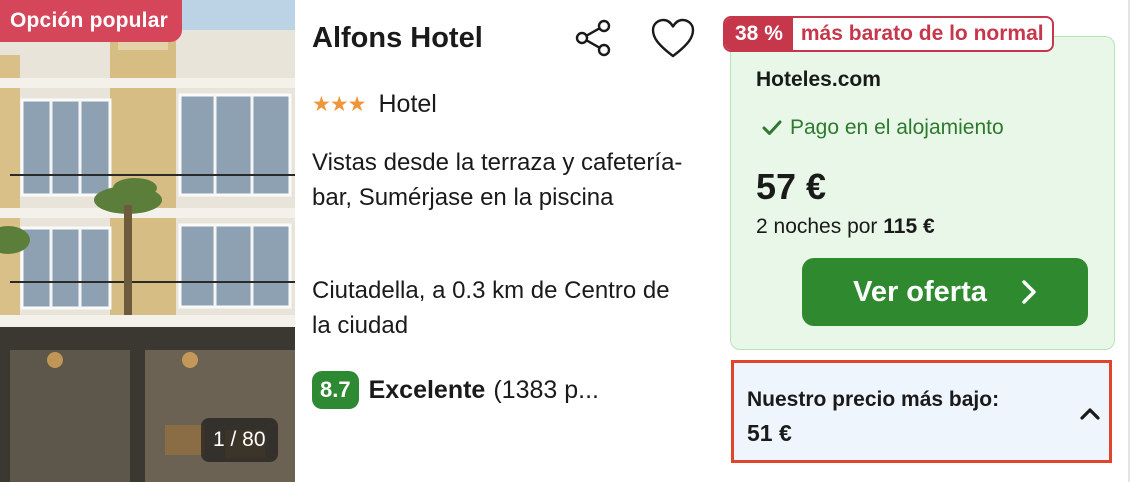 This screenshot has height=482, width=1130. I want to click on discount-text: más barato de lo normal, so click(922, 33).